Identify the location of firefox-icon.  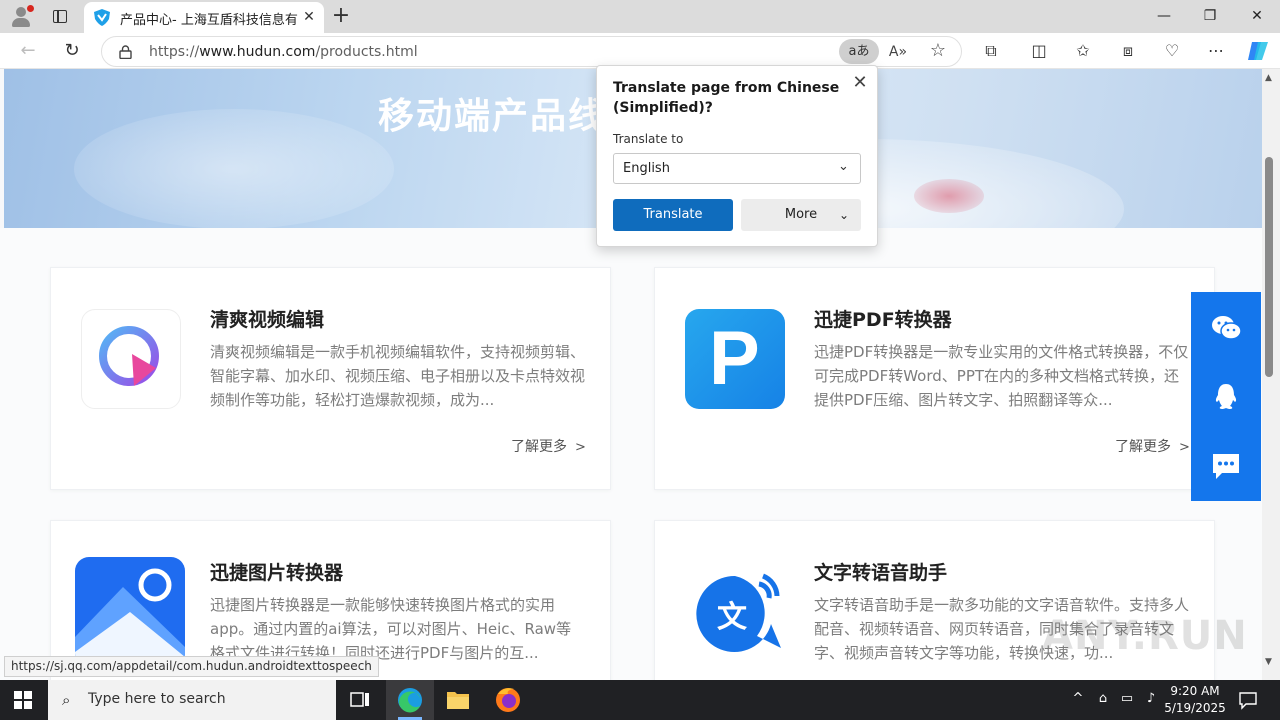
(508, 700).